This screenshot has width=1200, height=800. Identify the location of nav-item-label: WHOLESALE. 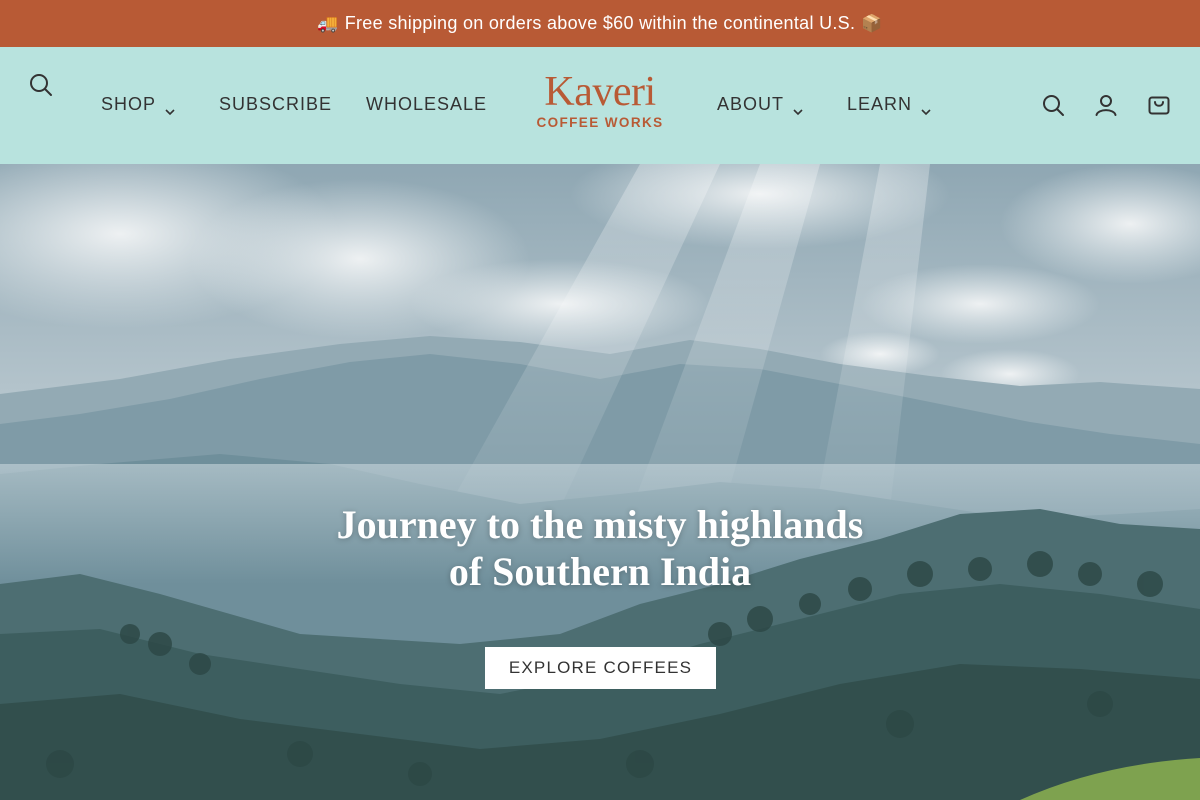
(427, 103).